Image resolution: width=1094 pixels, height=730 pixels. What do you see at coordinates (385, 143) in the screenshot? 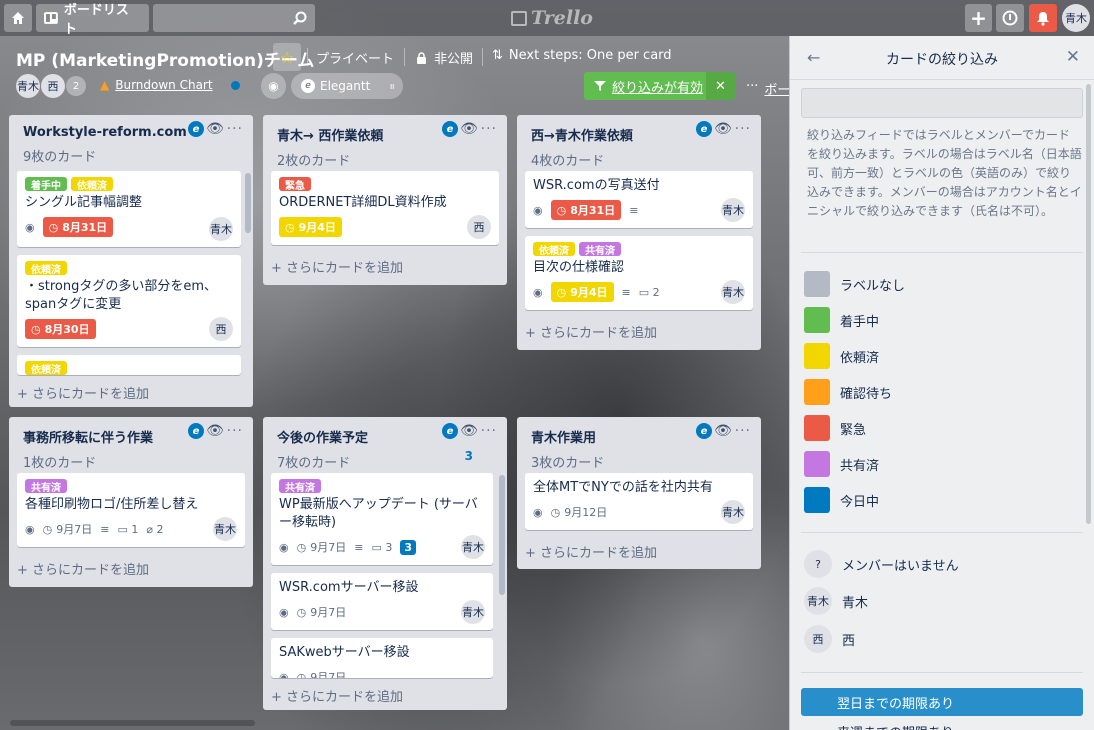
I see `list-header: 青木→ 西作業依頼 2枚のカード e 👁 ···` at bounding box center [385, 143].